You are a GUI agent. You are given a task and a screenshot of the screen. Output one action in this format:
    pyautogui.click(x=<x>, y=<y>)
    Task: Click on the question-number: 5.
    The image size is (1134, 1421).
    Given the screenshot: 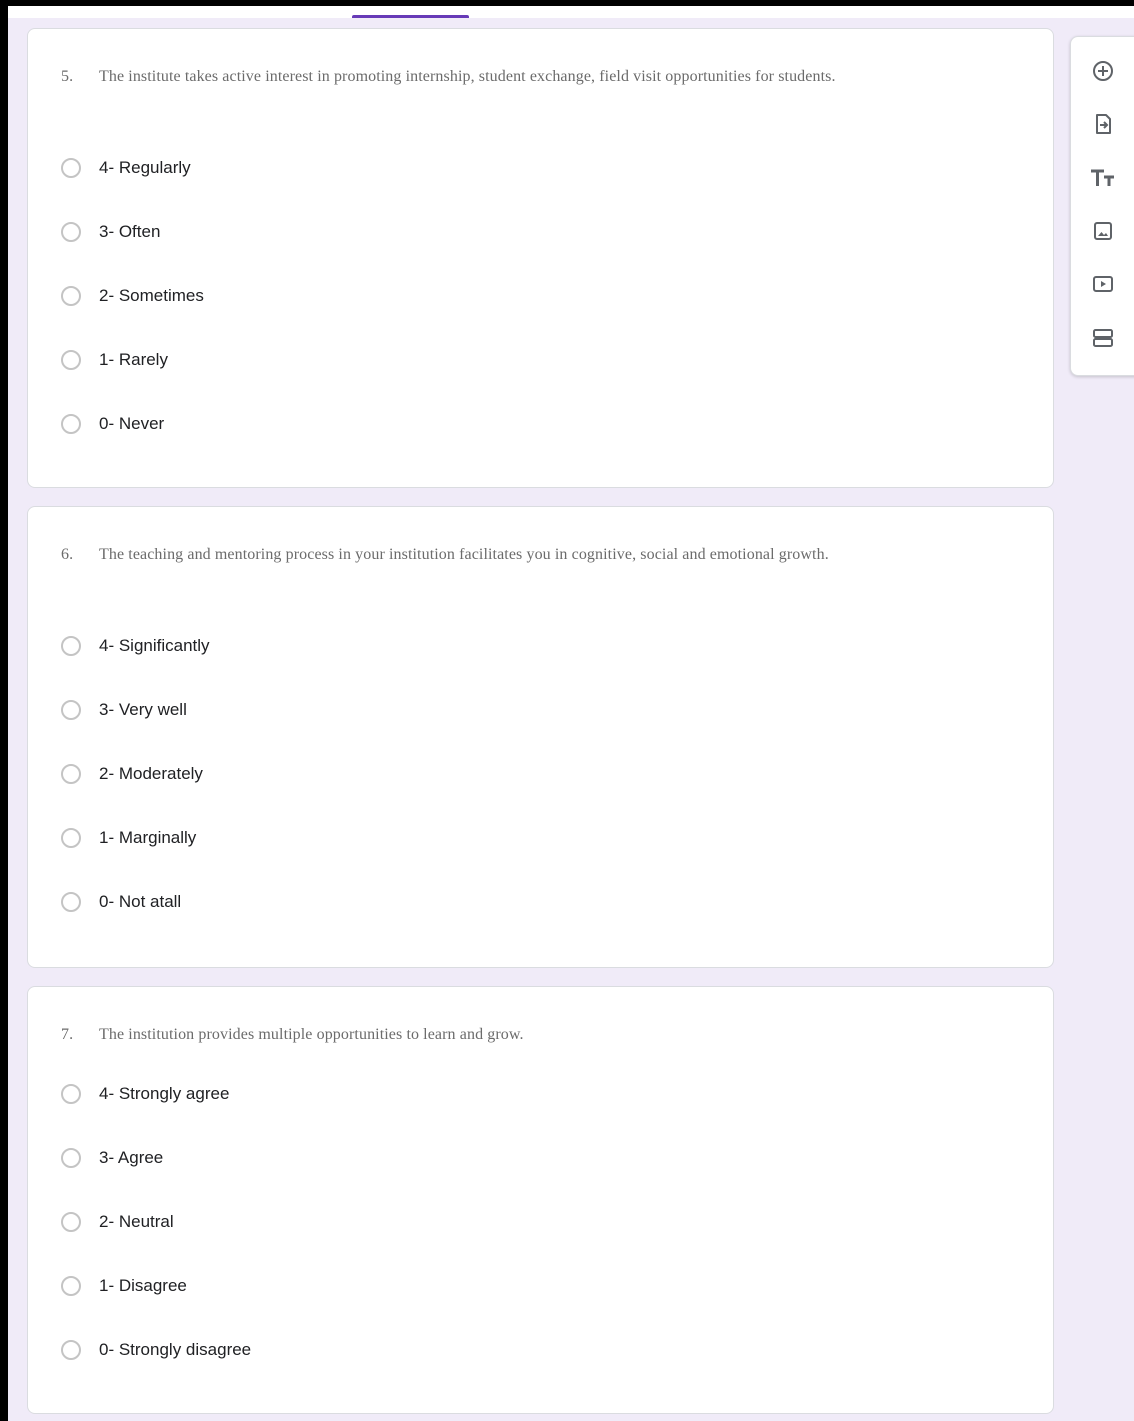 What is the action you would take?
    pyautogui.click(x=67, y=76)
    